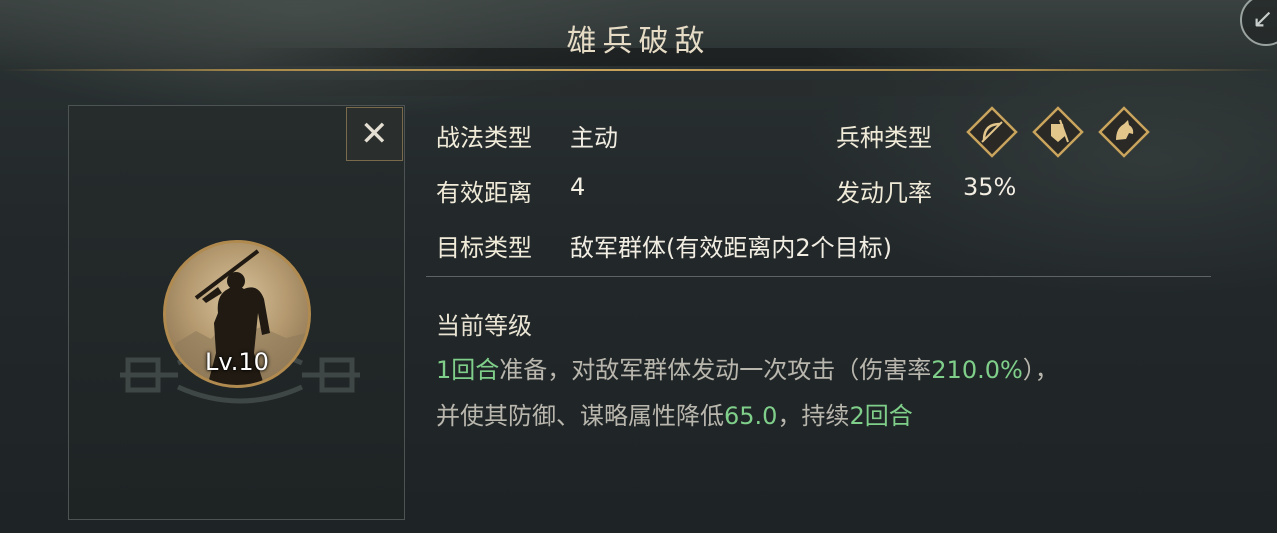  I want to click on trigger-rate-value: 35%, so click(990, 187).